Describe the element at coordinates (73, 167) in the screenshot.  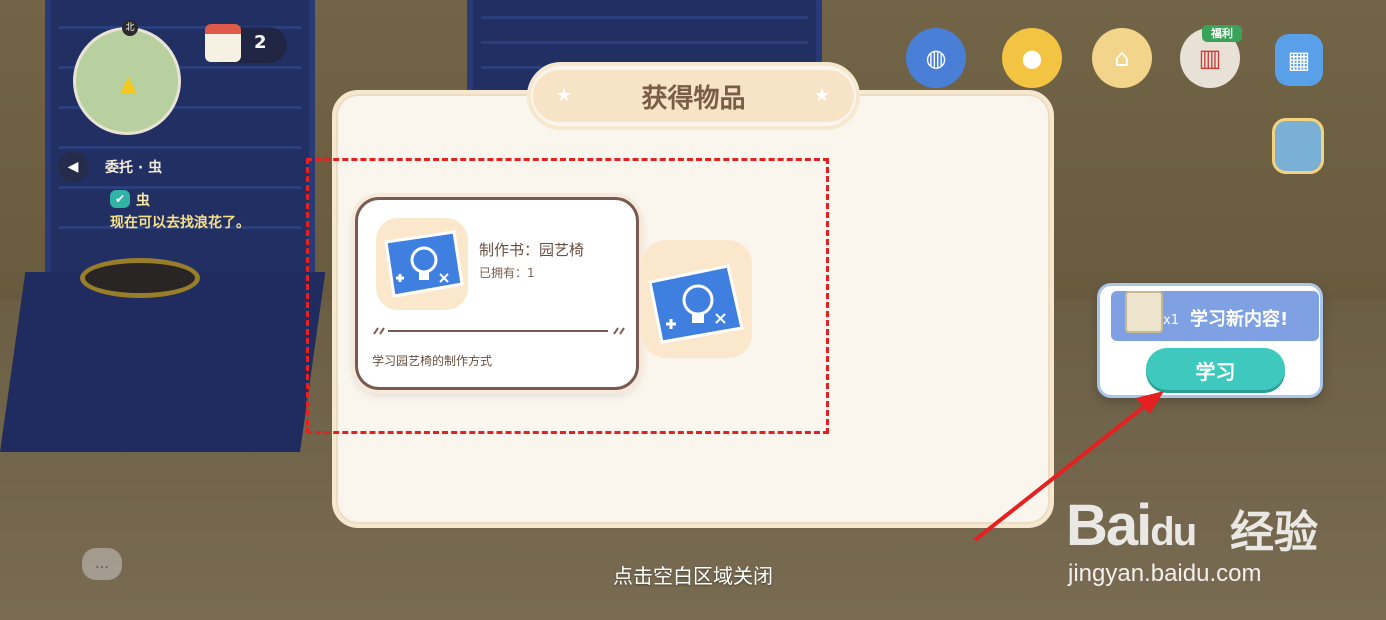
I see `collapse-arrow-icon: ◀` at that location.